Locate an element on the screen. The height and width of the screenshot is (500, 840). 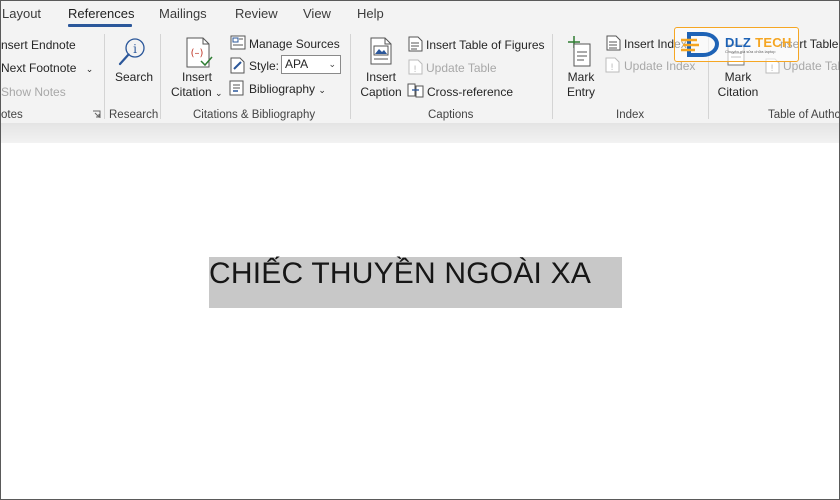
text-selection-highlight: CHIẾC THUYỀN NGOÀI XA is located at coordinates (415, 282).